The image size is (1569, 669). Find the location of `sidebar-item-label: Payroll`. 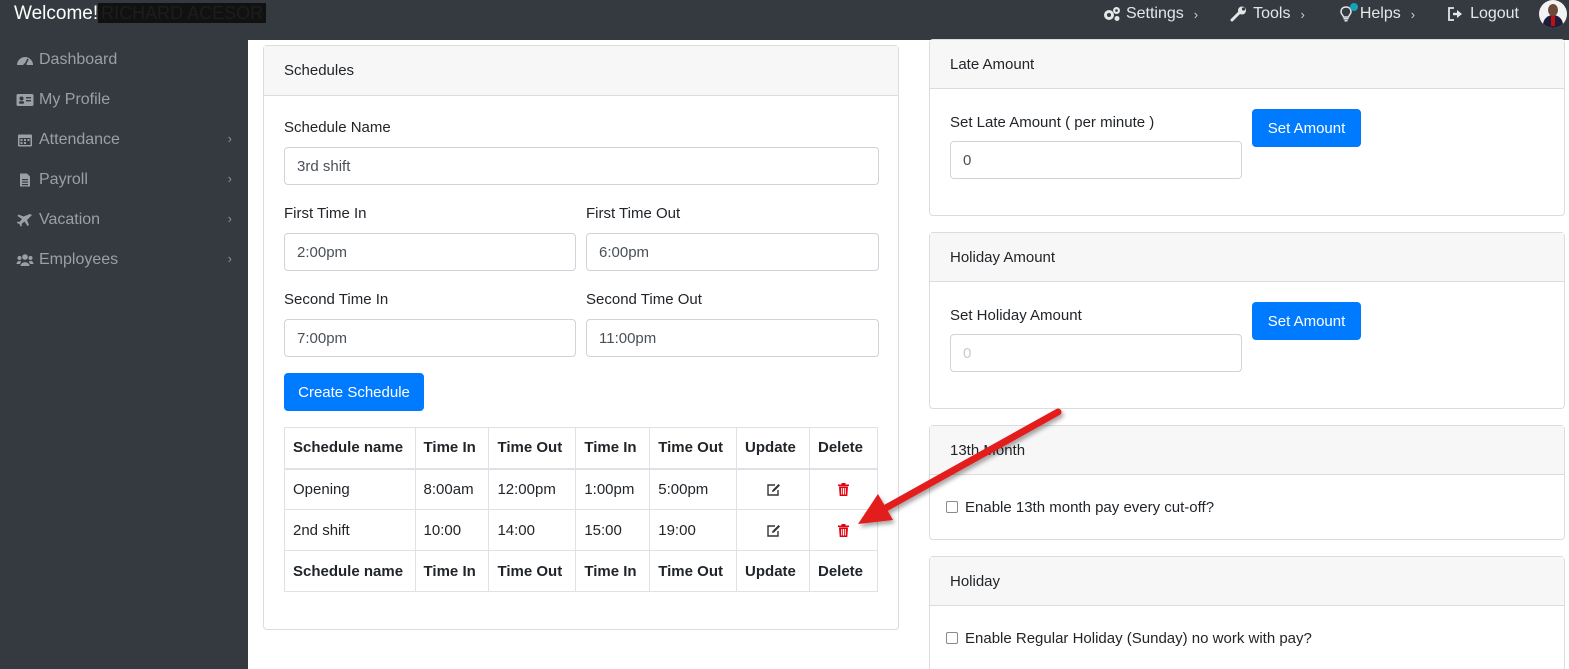

sidebar-item-label: Payroll is located at coordinates (63, 179).